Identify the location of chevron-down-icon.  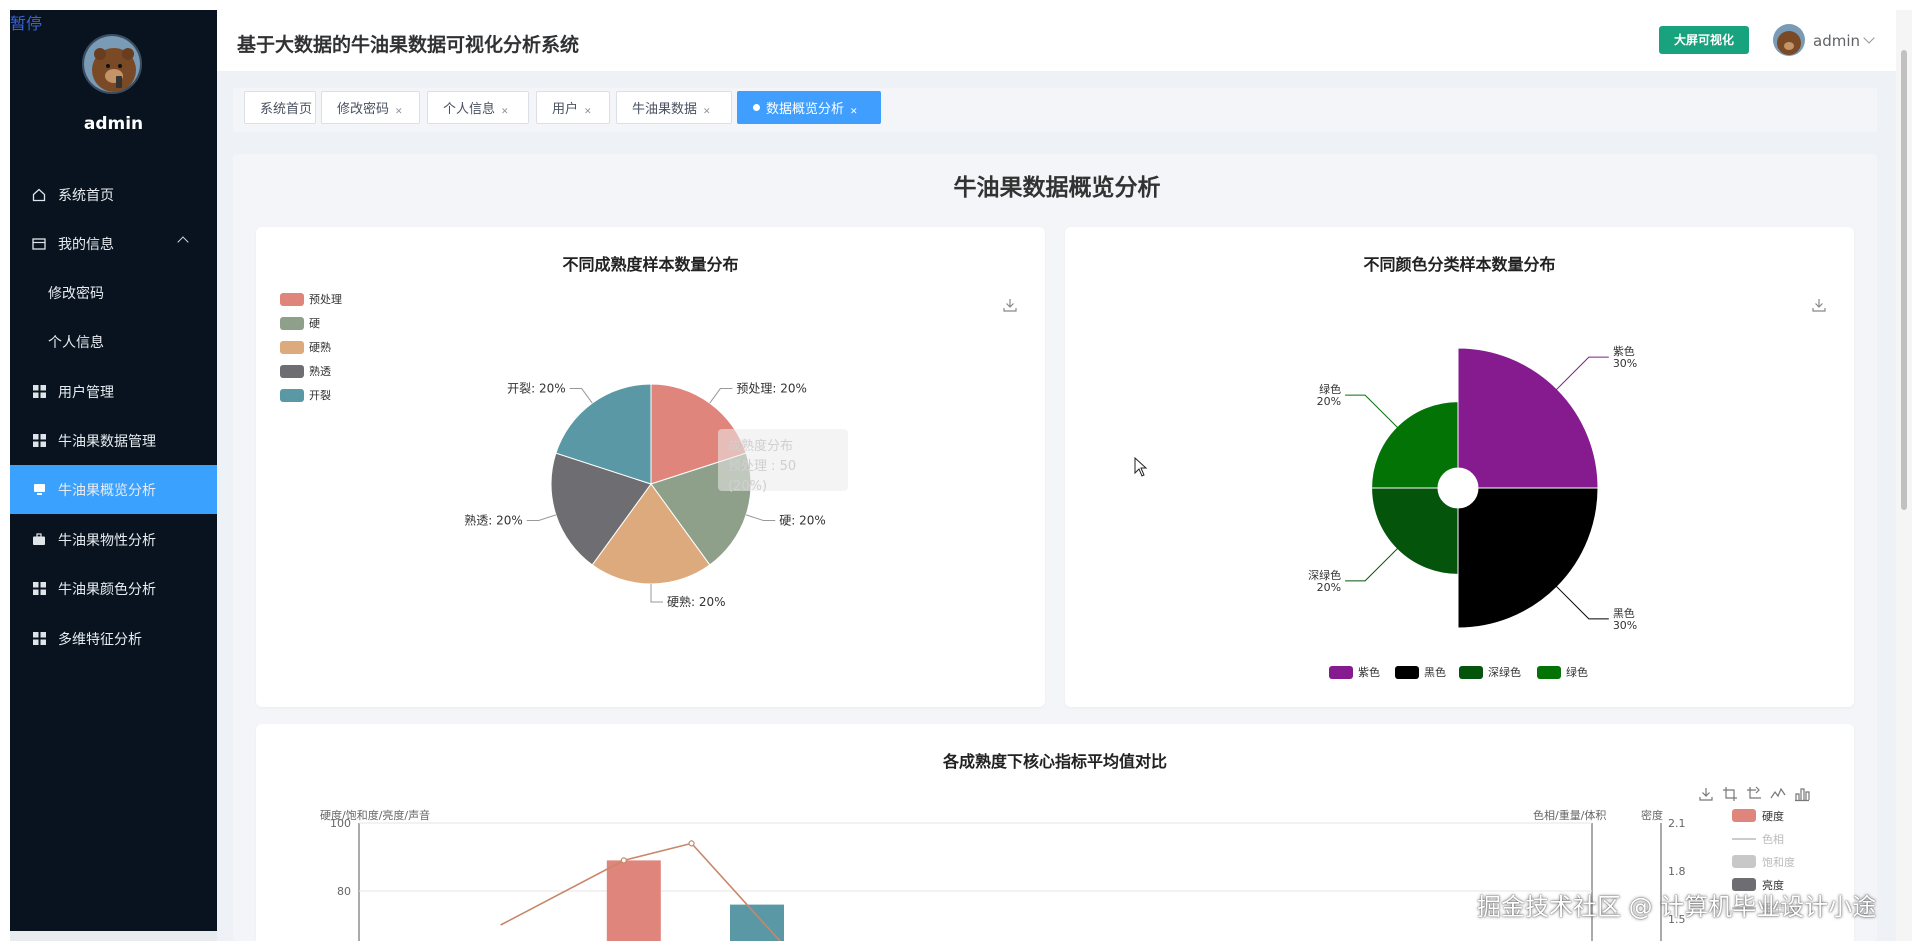
(1869, 38).